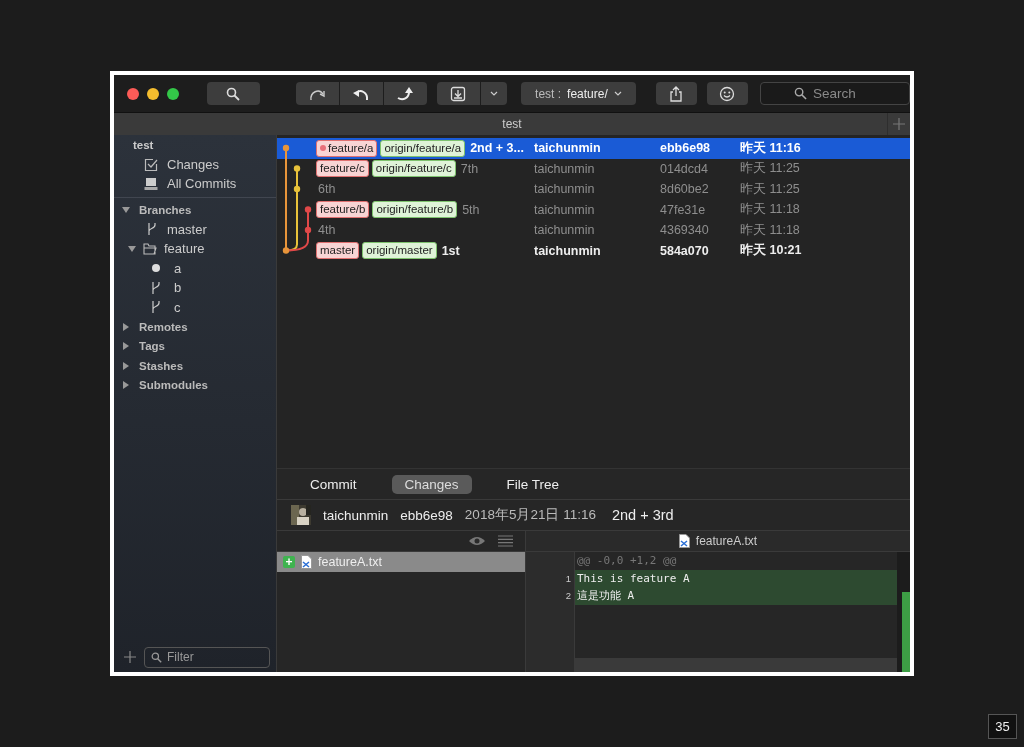 This screenshot has width=1024, height=747. Describe the element at coordinates (195, 268) in the screenshot. I see `branch-item: a` at that location.